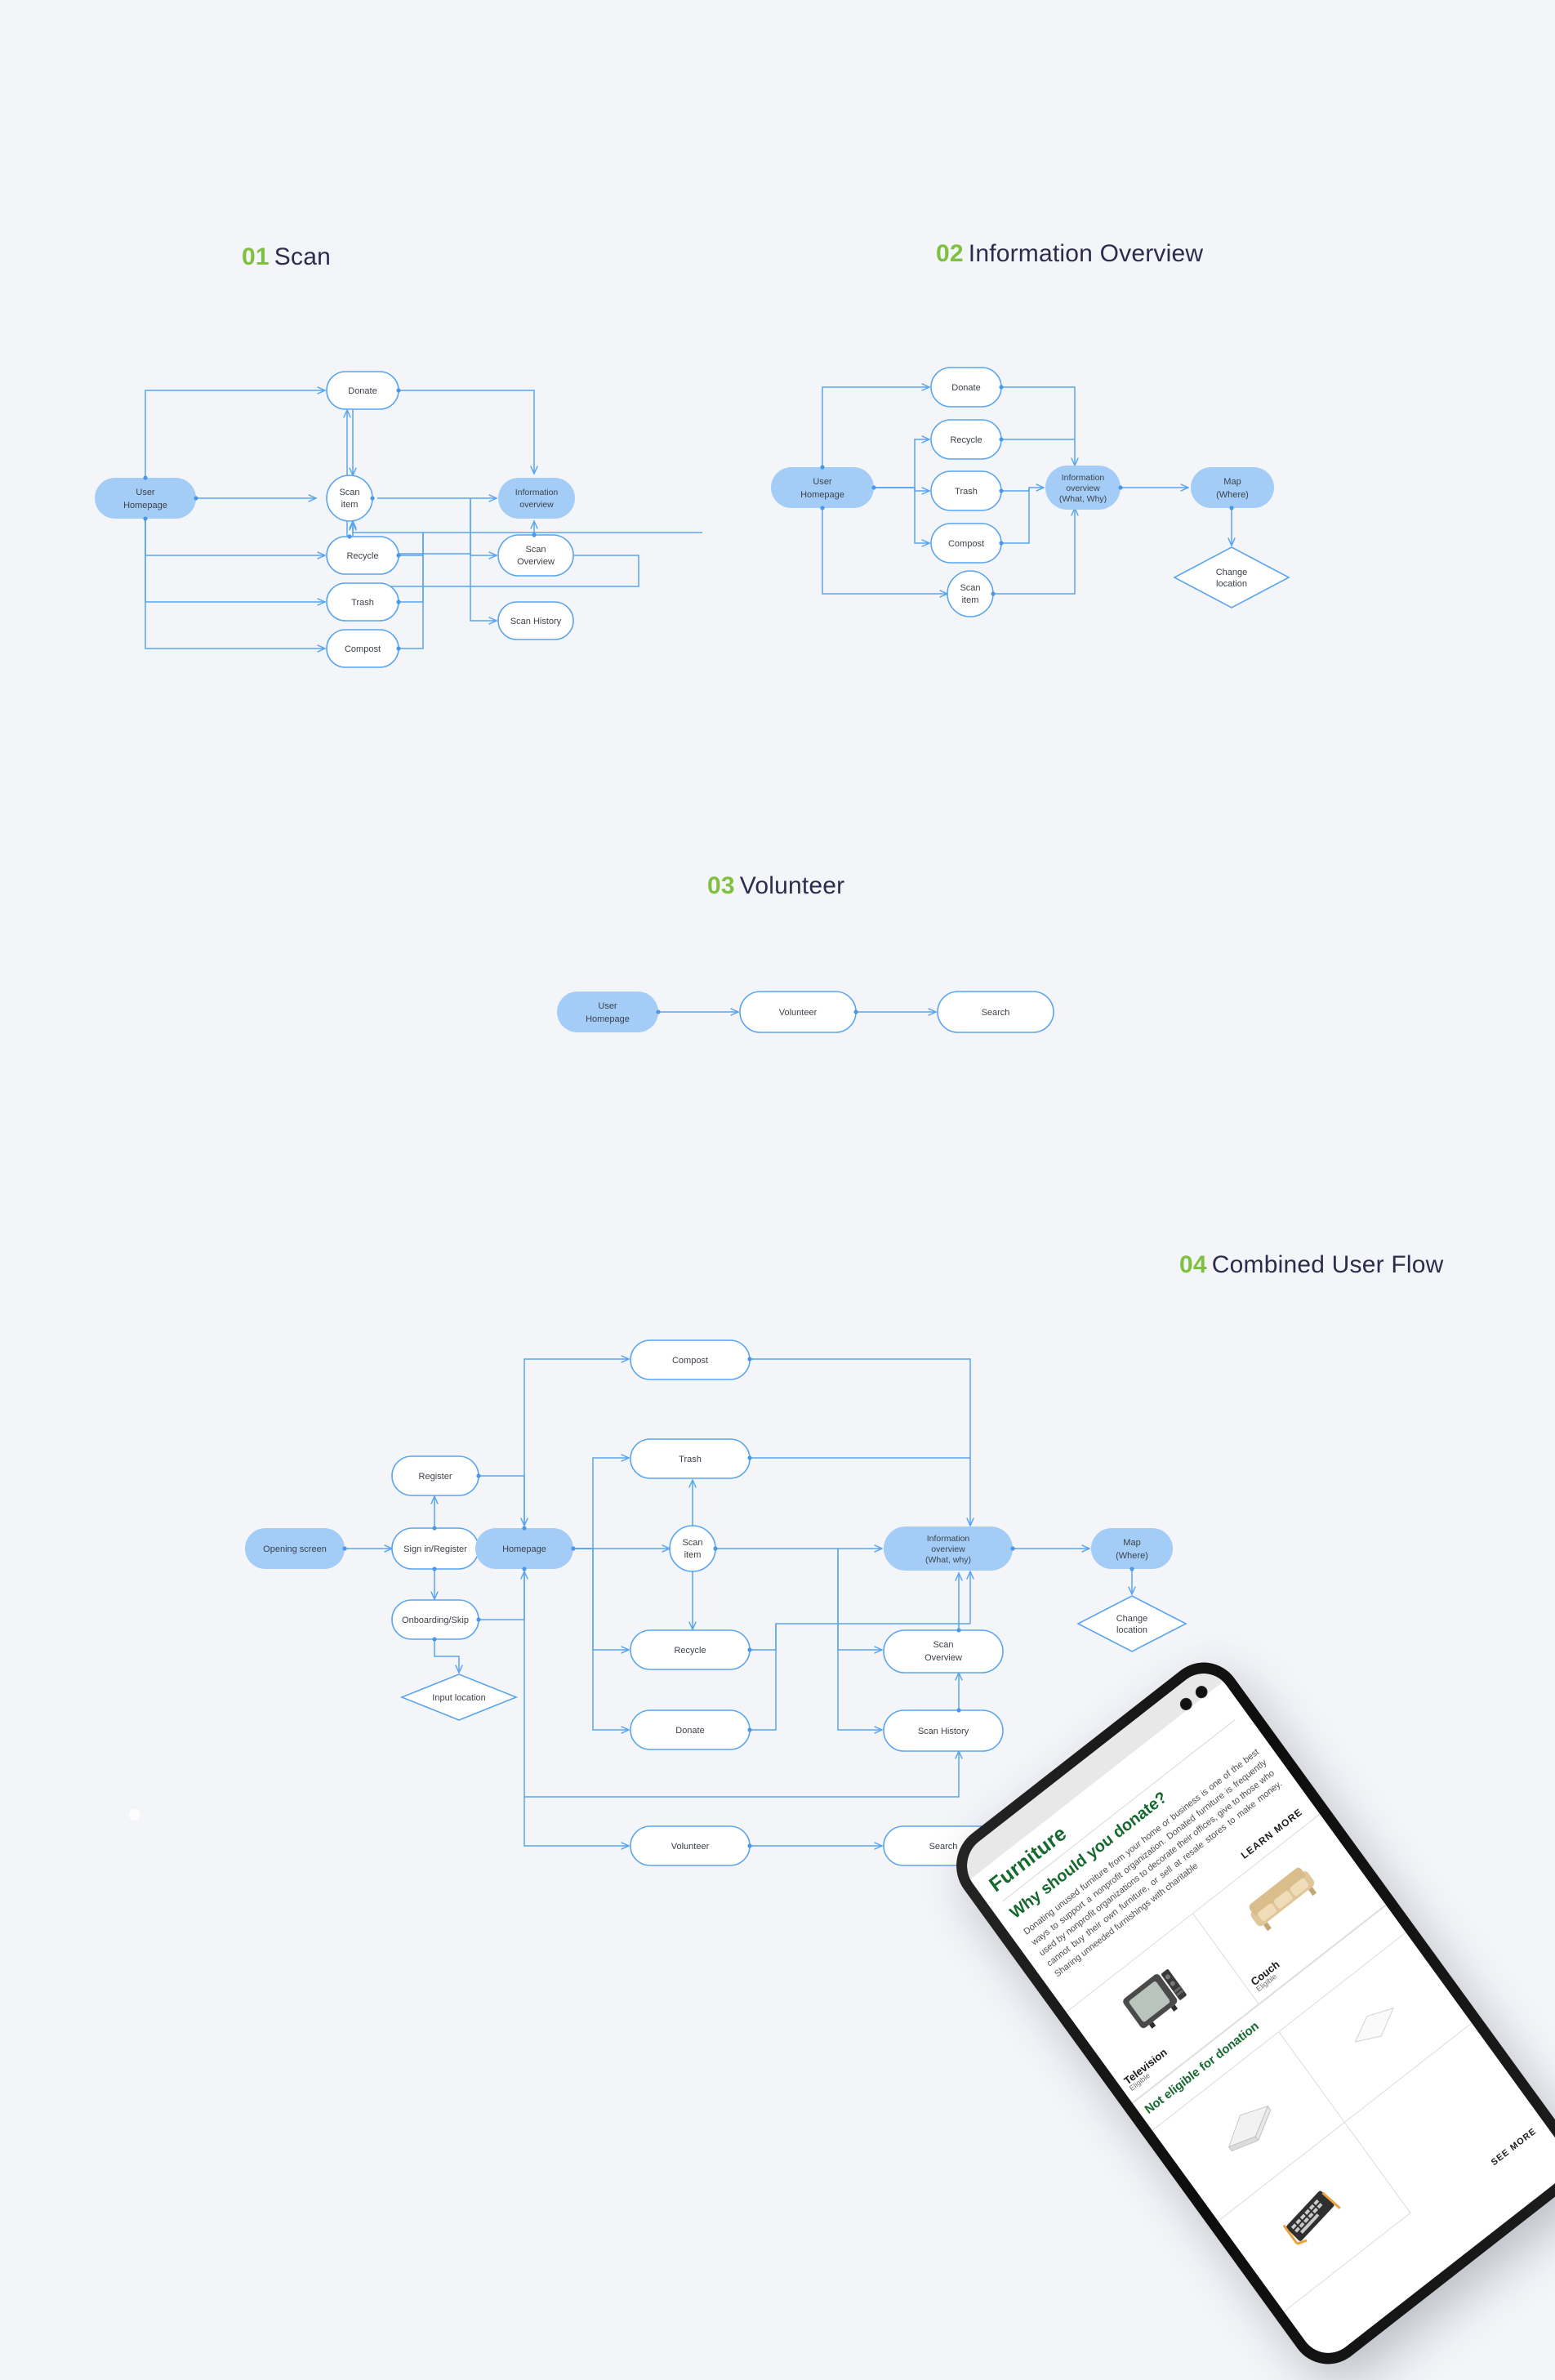  What do you see at coordinates (995, 1012) in the screenshot?
I see `node-search: Search` at bounding box center [995, 1012].